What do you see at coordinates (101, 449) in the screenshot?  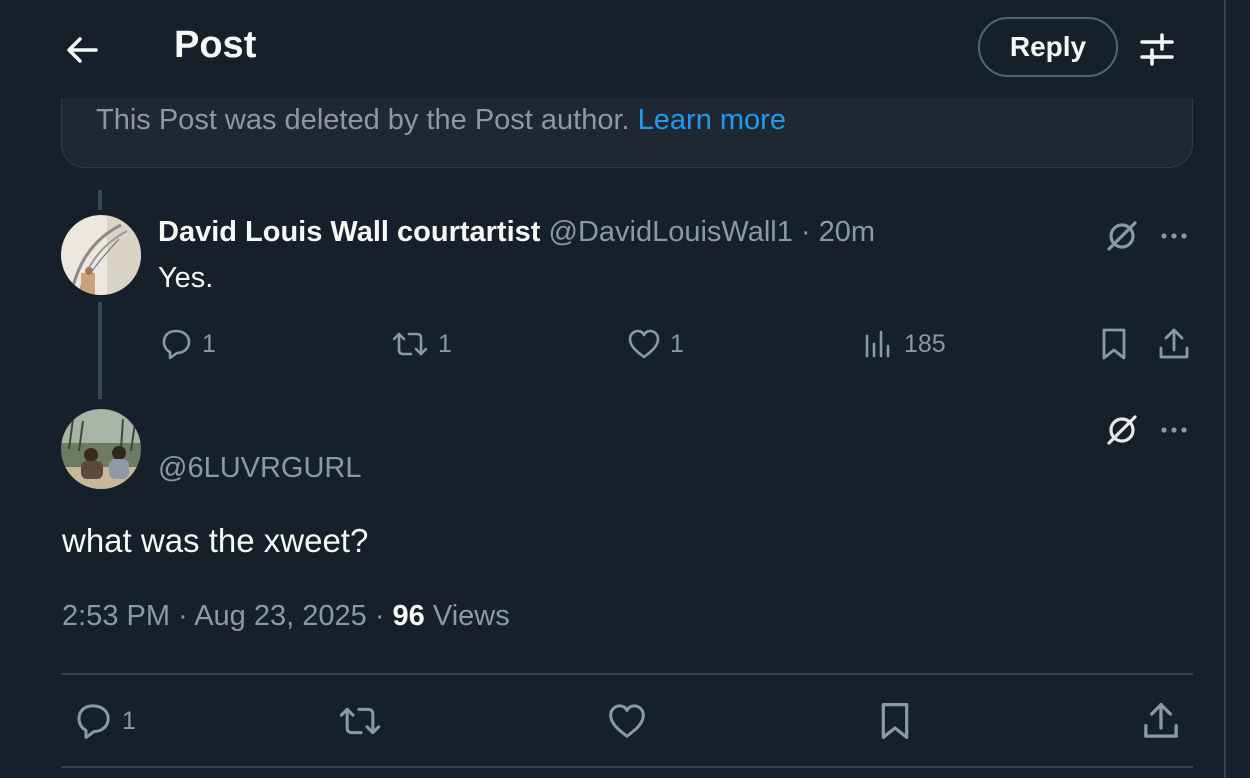 I see `avatar-6luvrgurl` at bounding box center [101, 449].